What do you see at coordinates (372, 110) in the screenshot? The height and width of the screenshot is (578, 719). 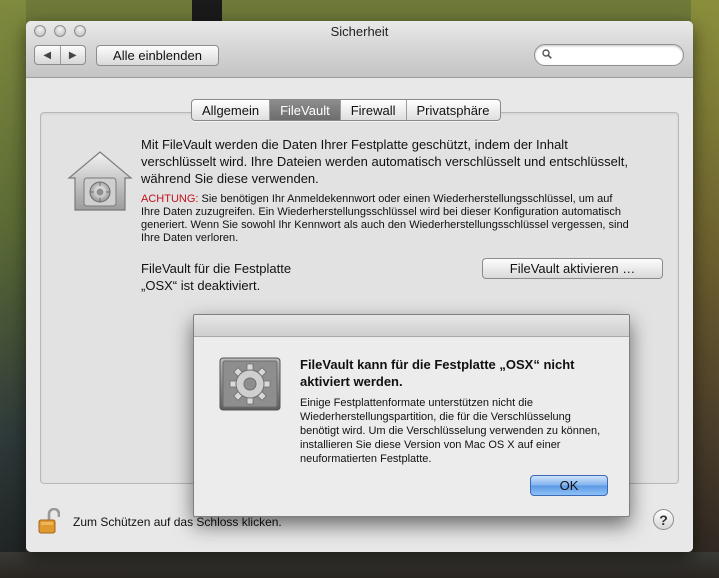 I see `tab-firewall: Firewall` at bounding box center [372, 110].